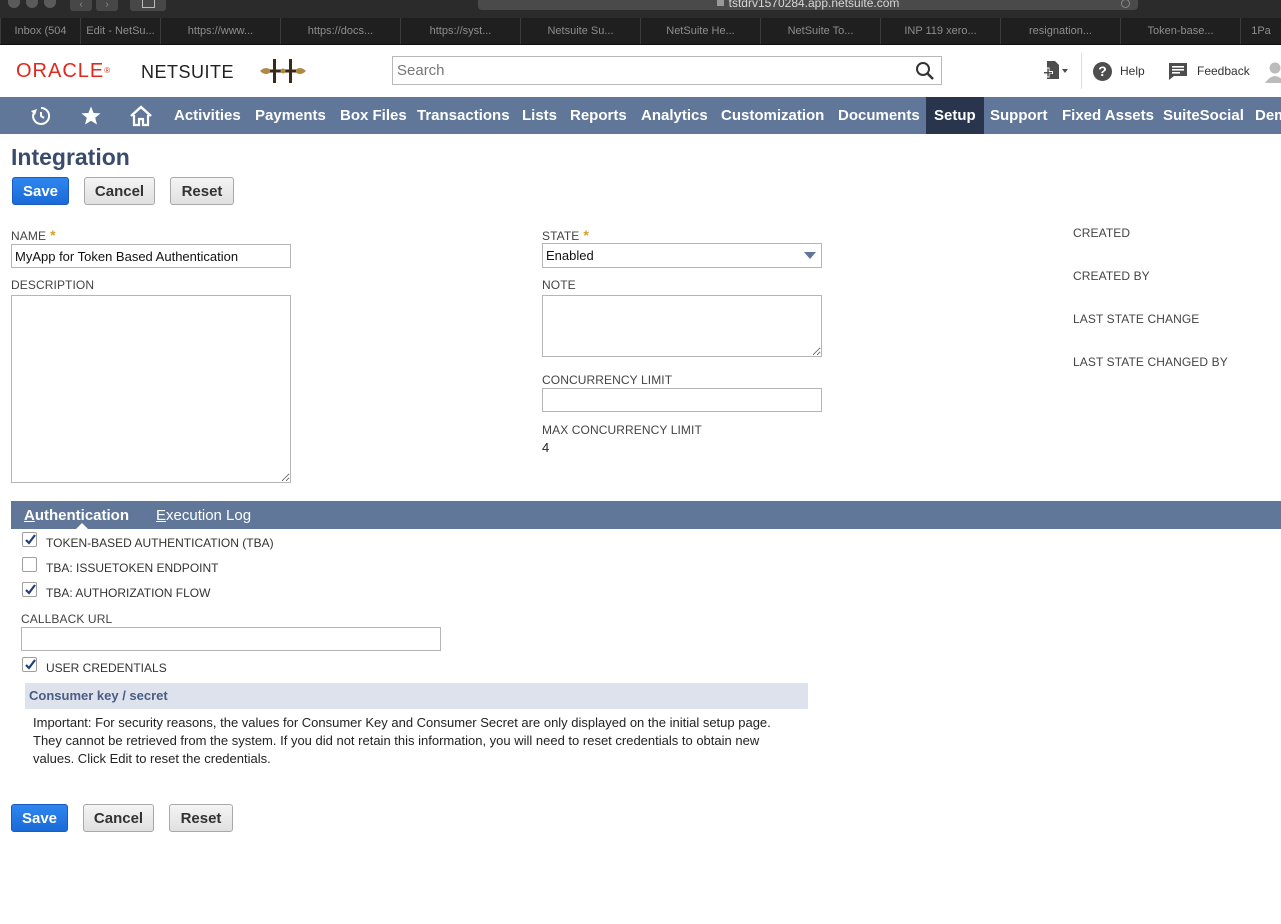 This screenshot has width=1281, height=924. Describe the element at coordinates (209, 515) in the screenshot. I see `tab-execution-log-label: xecution Log` at that location.